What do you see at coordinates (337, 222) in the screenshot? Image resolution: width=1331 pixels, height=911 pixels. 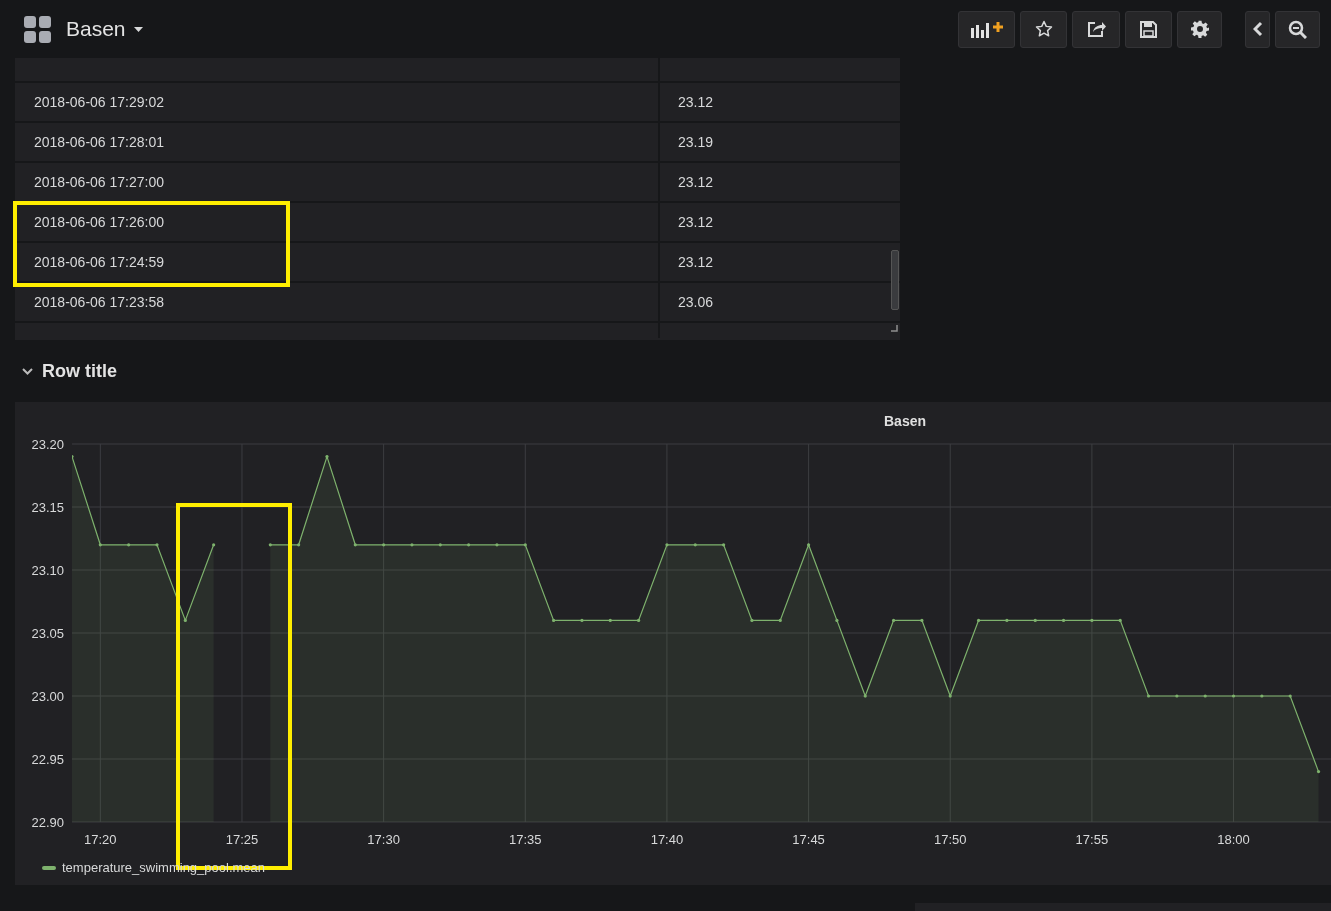 I see `table-cell: 2018-06-06 17:26:00` at bounding box center [337, 222].